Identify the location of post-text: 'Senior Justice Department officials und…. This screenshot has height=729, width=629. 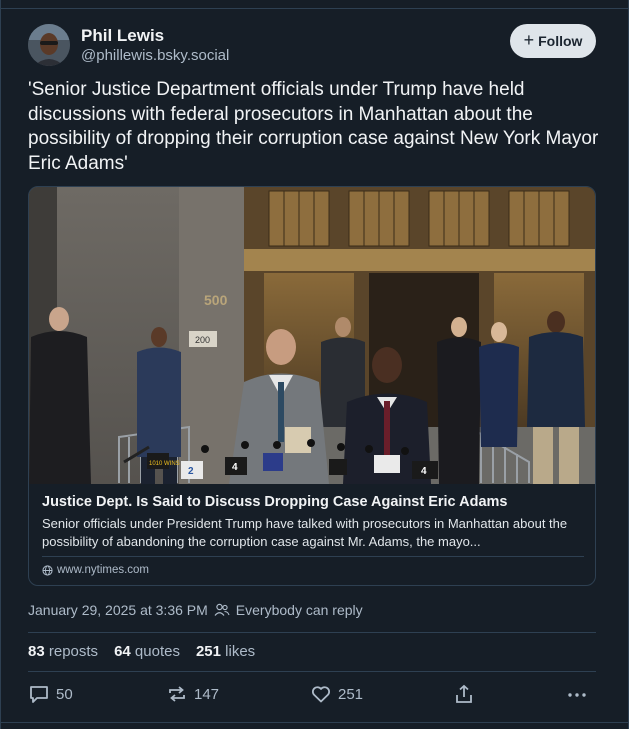
(313, 126).